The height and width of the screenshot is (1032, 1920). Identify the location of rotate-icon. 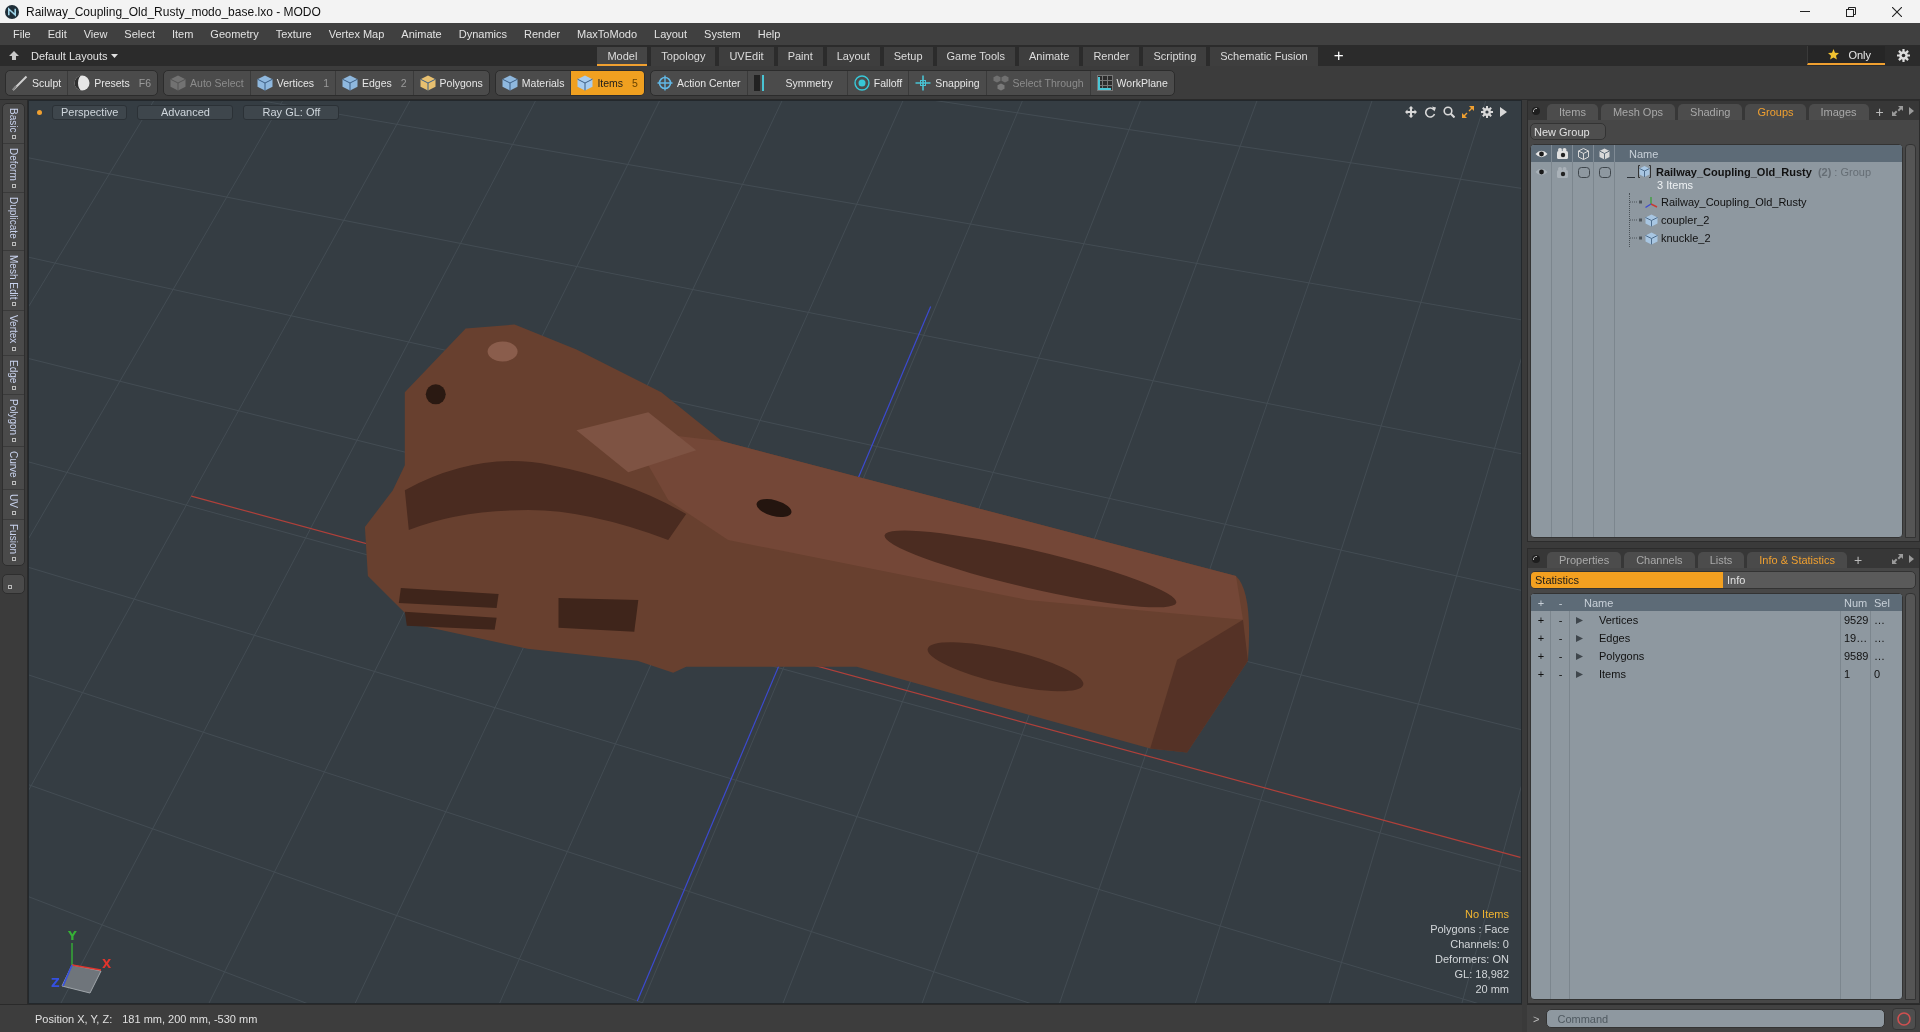
(1430, 112).